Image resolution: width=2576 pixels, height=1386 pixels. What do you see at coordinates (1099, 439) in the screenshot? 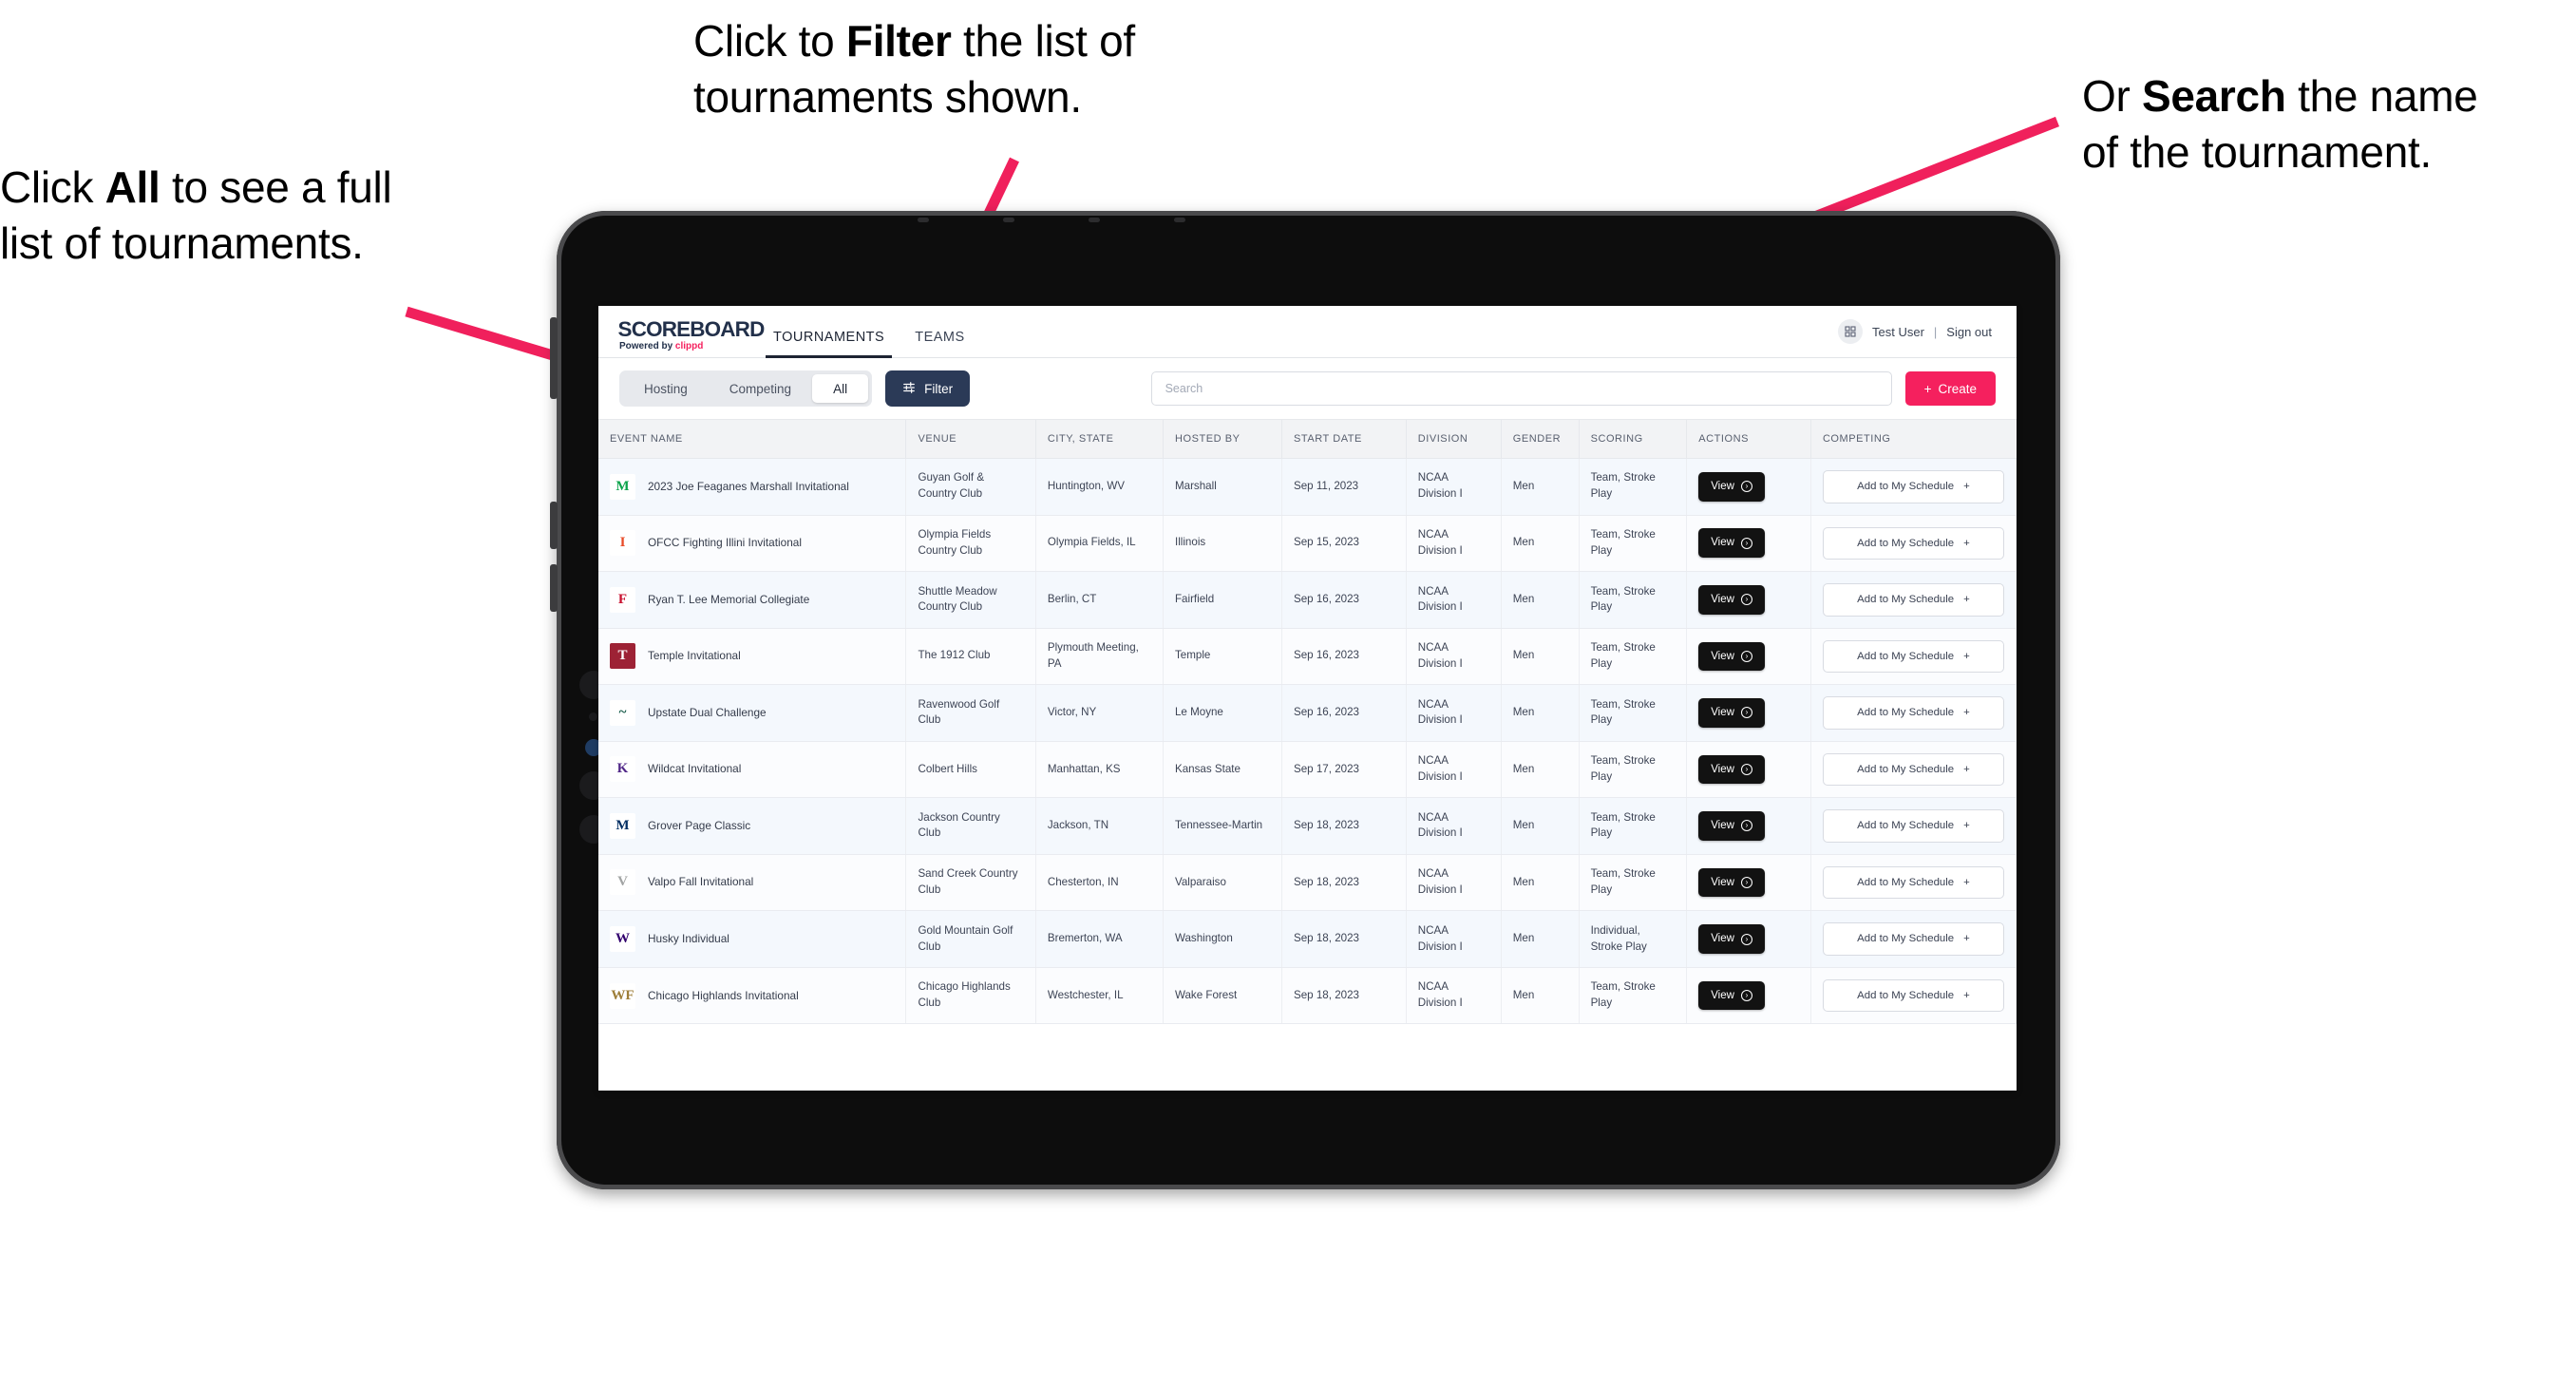
I see `column-header-city-state: CITY, STATE` at bounding box center [1099, 439].